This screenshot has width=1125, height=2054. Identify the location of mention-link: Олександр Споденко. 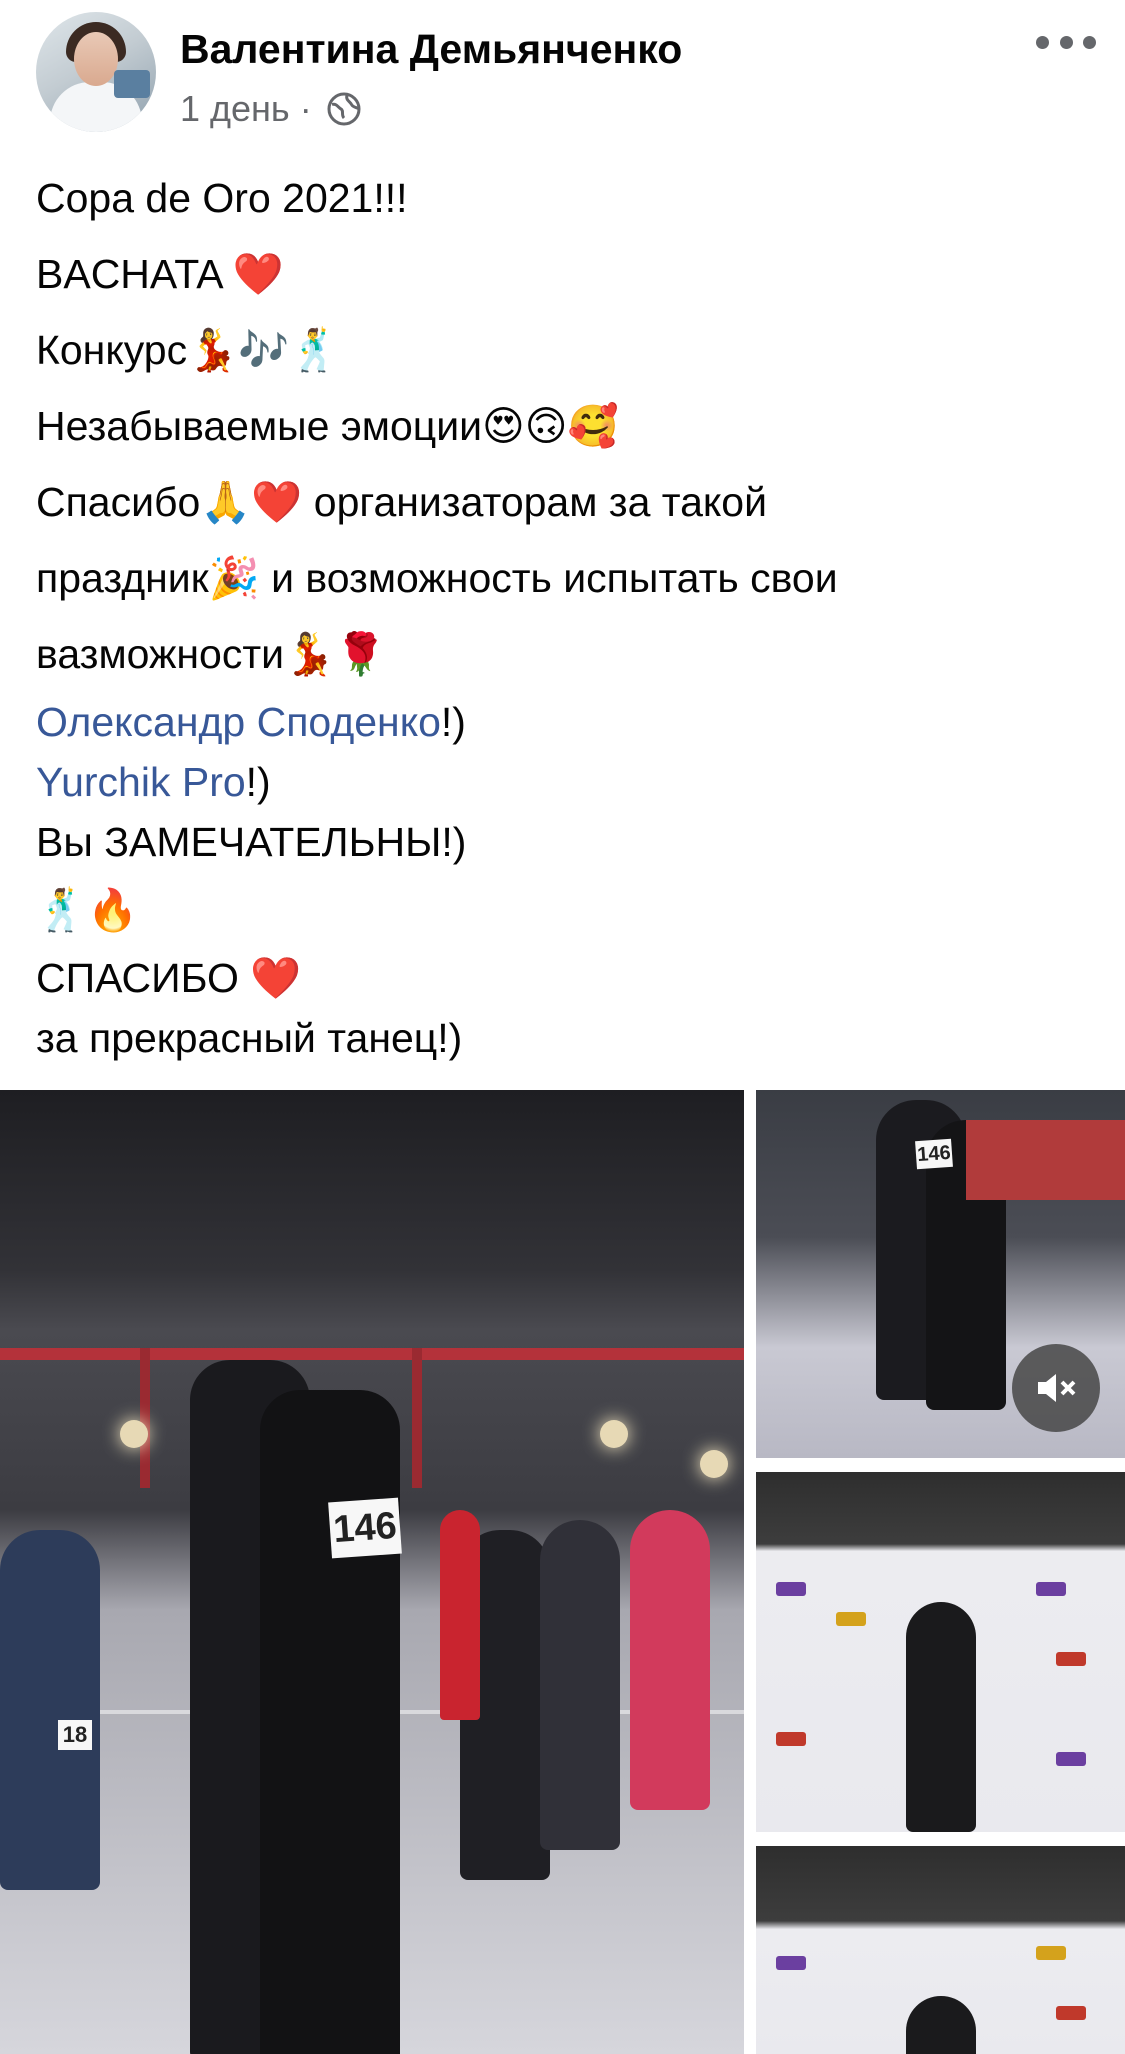
(238, 722).